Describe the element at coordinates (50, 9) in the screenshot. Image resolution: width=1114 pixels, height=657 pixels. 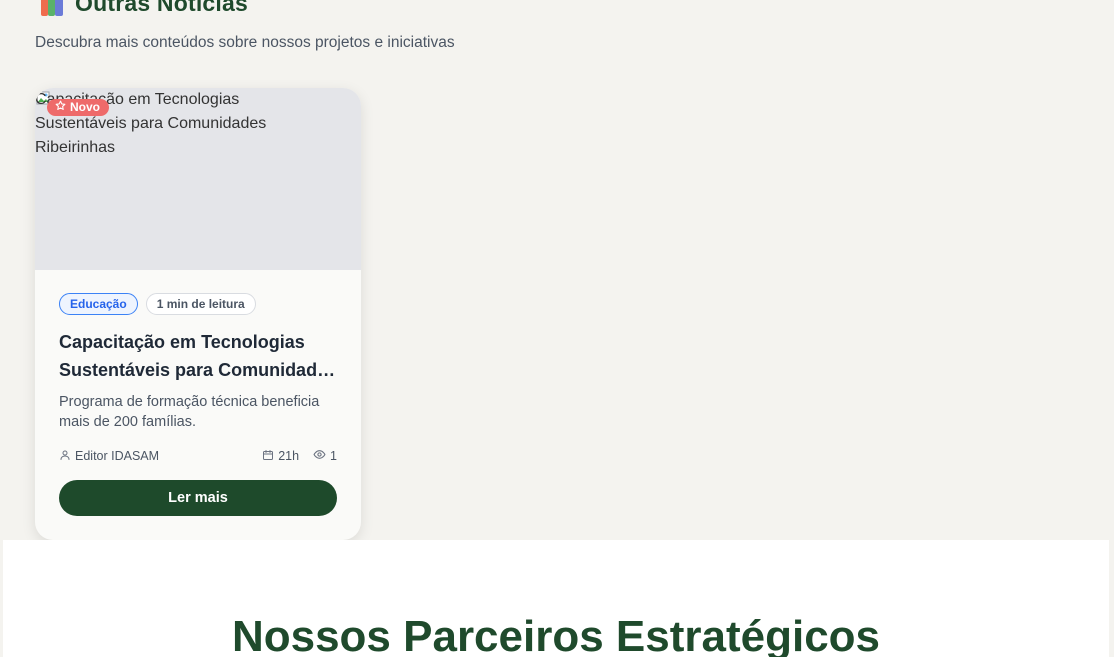
I see `books-icon` at that location.